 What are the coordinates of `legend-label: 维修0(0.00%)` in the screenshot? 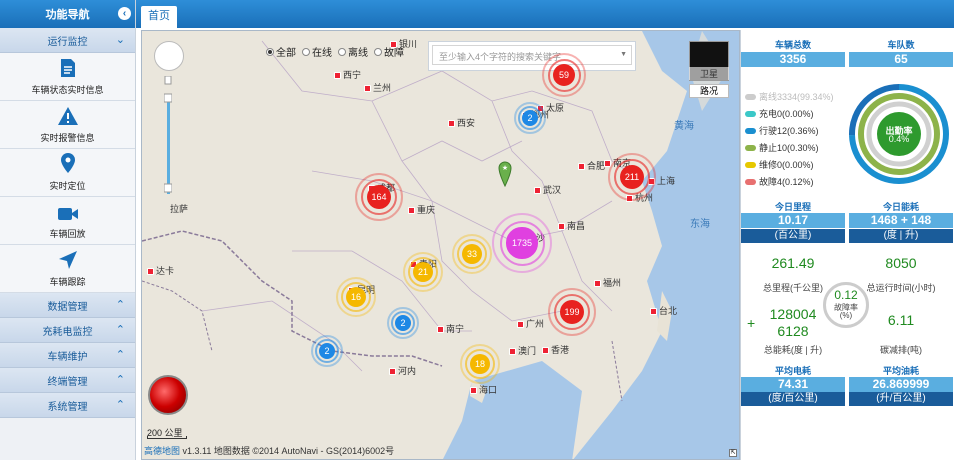 It's located at (786, 165).